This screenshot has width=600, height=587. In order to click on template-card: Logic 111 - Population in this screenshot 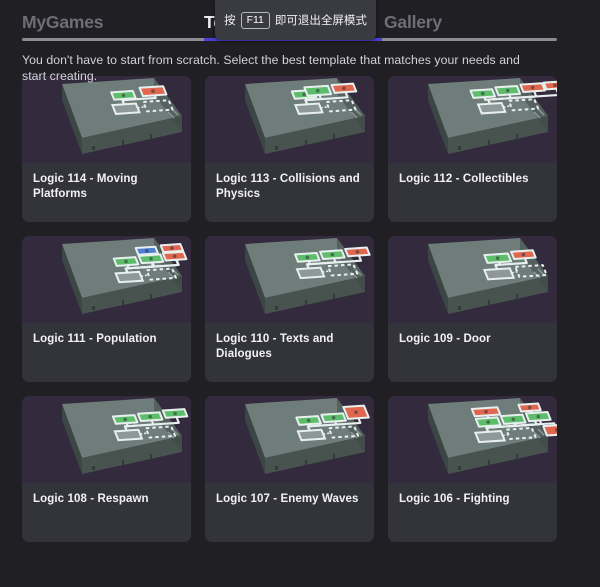, I will do `click(106, 309)`.